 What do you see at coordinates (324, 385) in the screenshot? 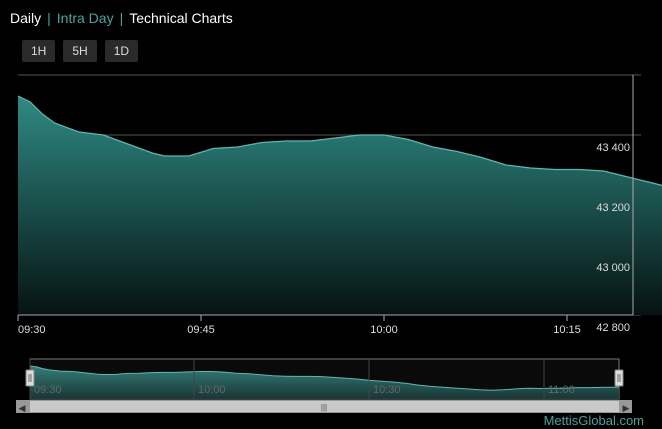
I see `navigator: 09:30 10:00 10:30 11:00 ||| ◀ ▶` at bounding box center [324, 385].